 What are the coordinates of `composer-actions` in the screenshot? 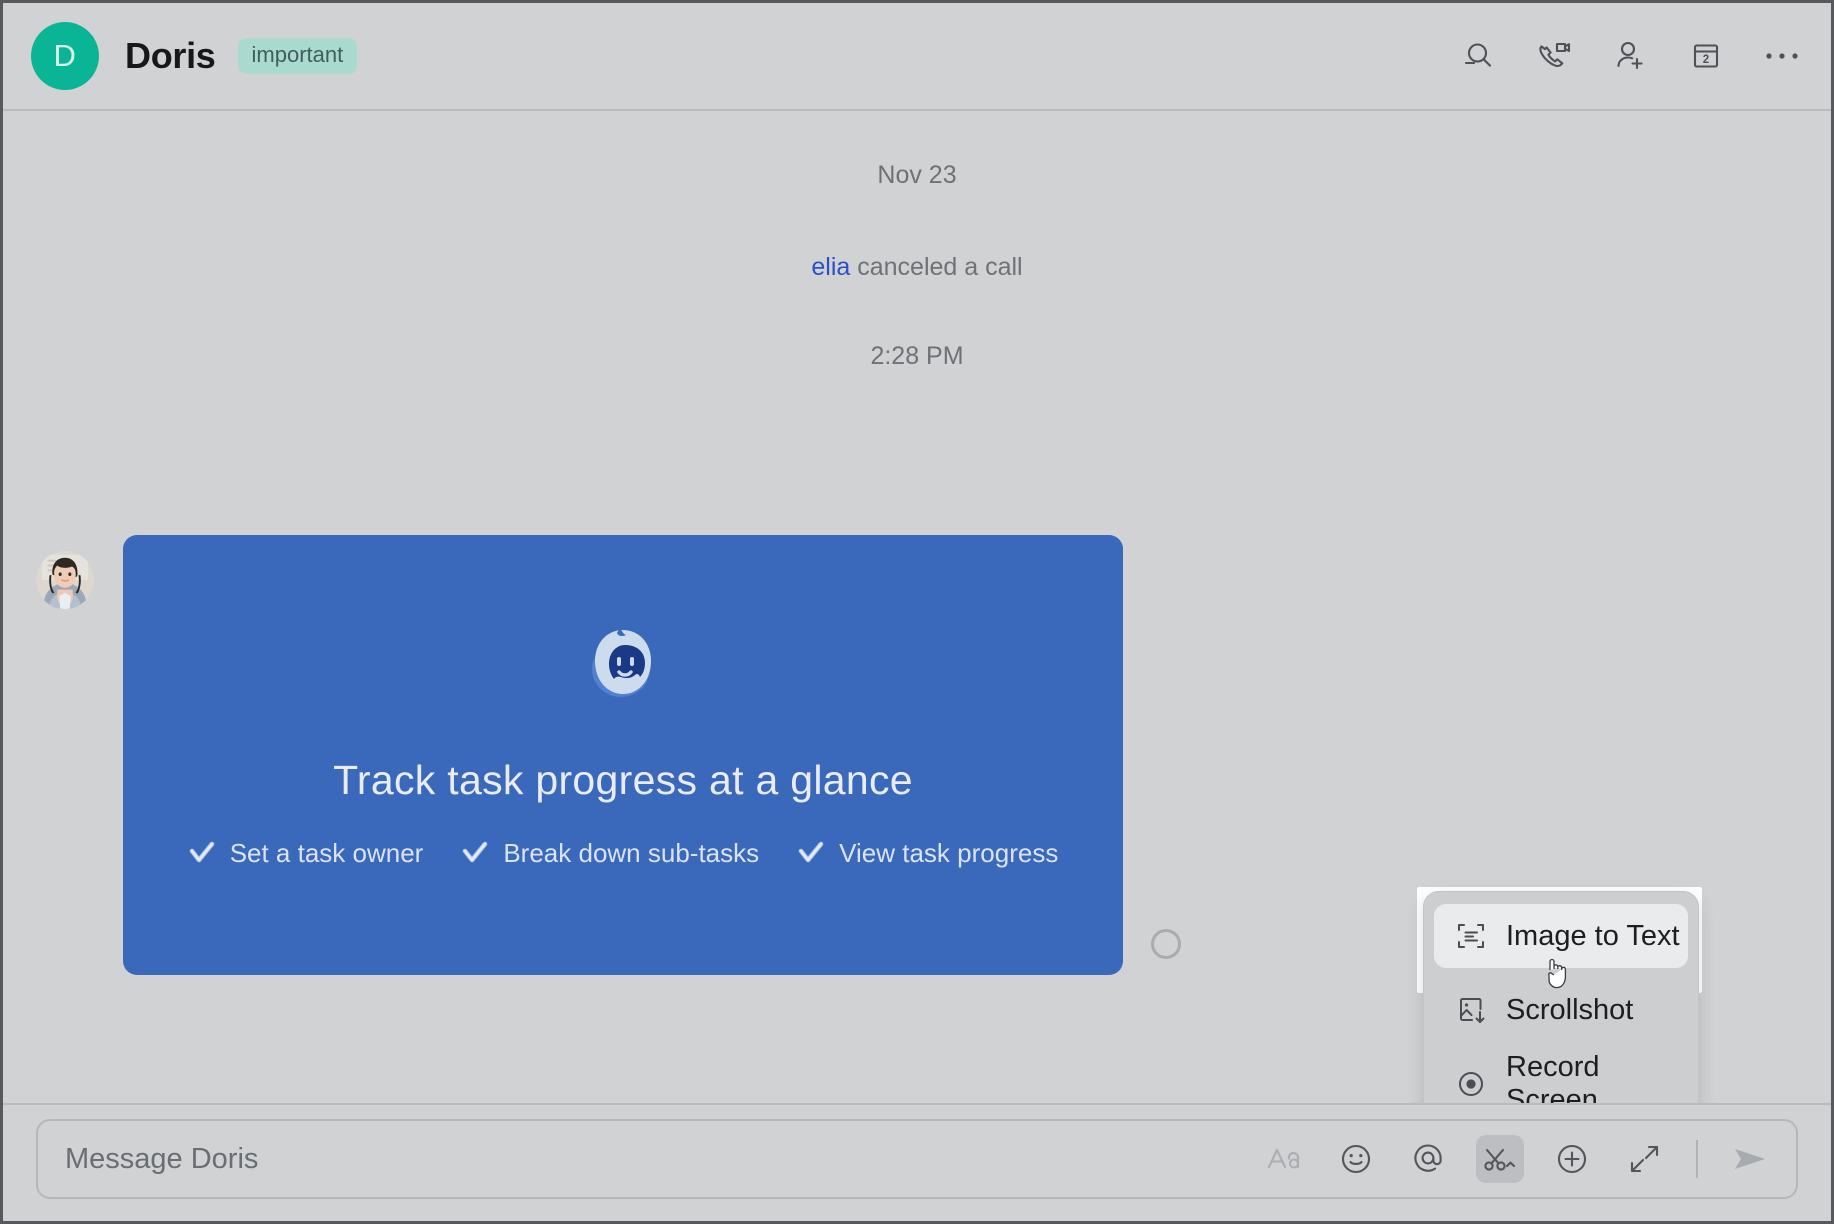 It's located at (1528, 1159).